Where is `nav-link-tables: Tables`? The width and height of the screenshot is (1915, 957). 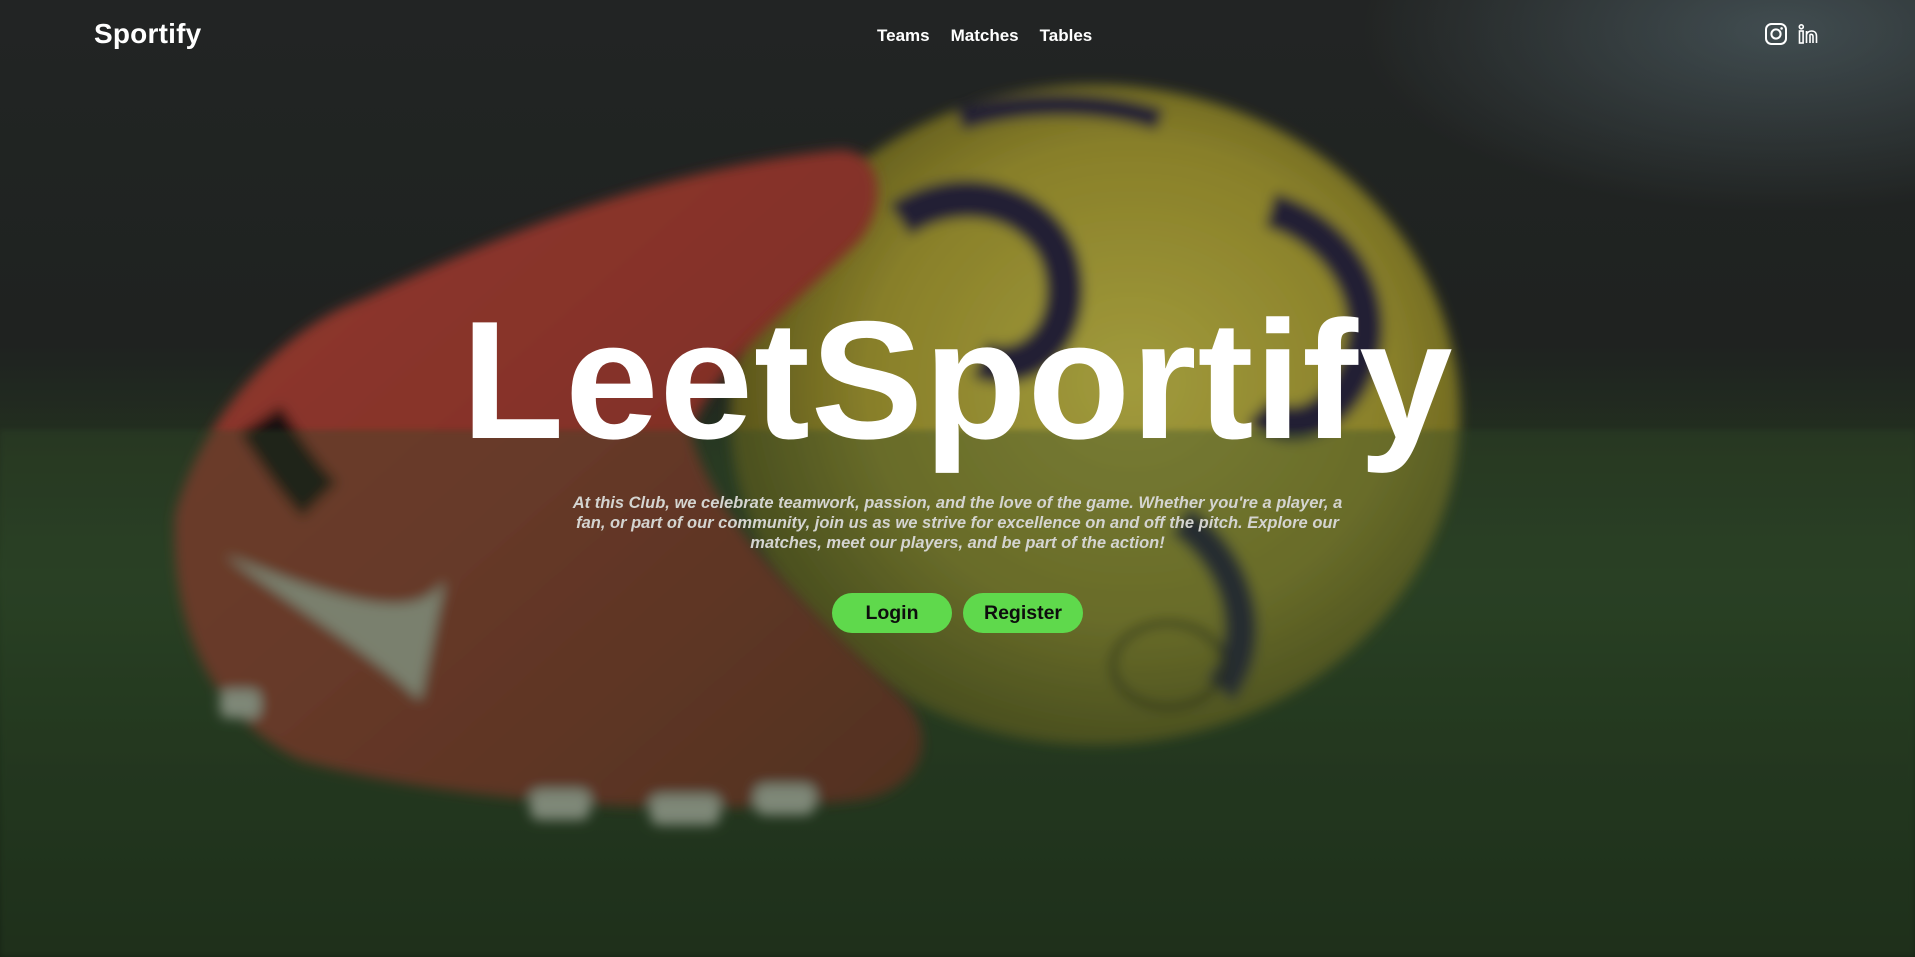 nav-link-tables: Tables is located at coordinates (1066, 36).